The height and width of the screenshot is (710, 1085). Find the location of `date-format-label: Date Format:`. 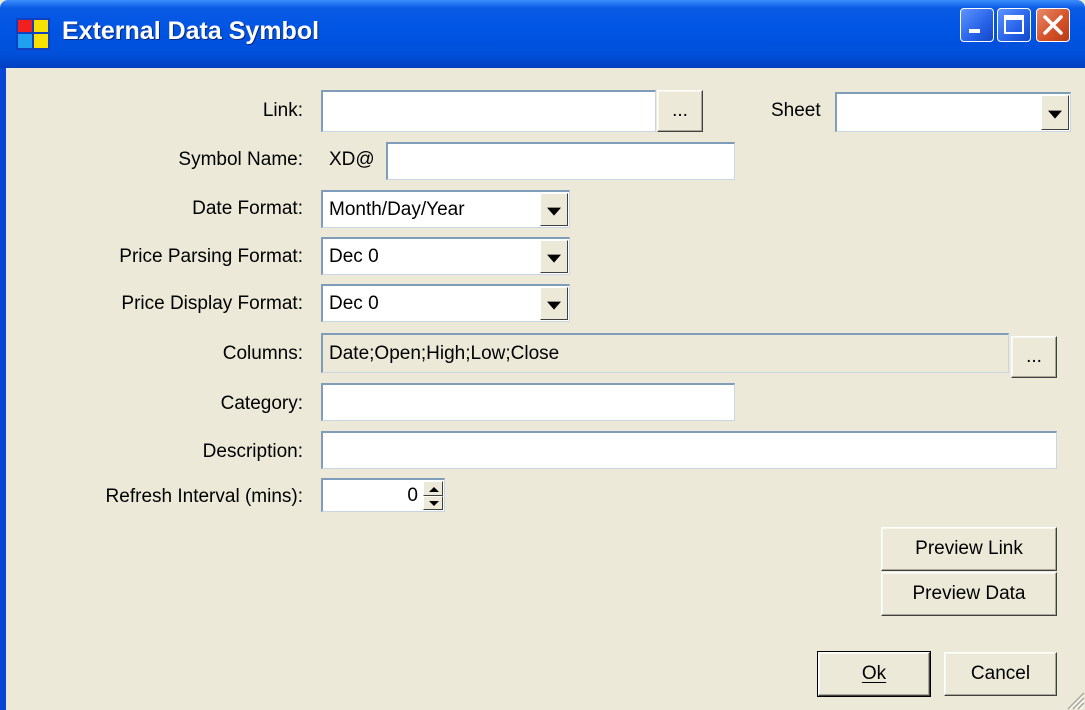

date-format-label: Date Format: is located at coordinates (247, 208).